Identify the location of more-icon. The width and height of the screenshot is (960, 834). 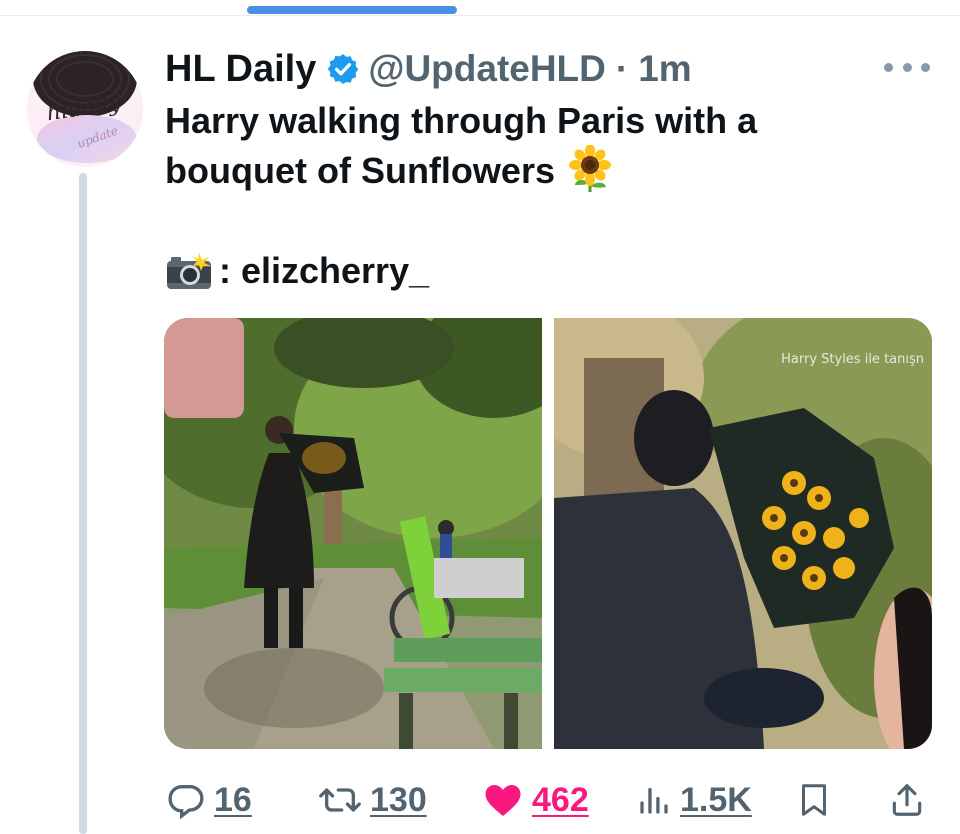
(907, 67).